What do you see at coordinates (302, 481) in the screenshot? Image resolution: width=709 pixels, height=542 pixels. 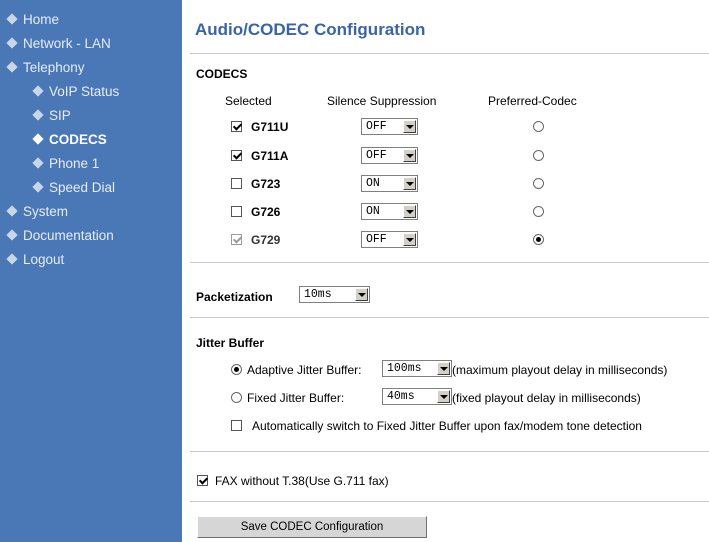 I see `fax-t38-label: FAX without T.38(Use G.711 fax)` at bounding box center [302, 481].